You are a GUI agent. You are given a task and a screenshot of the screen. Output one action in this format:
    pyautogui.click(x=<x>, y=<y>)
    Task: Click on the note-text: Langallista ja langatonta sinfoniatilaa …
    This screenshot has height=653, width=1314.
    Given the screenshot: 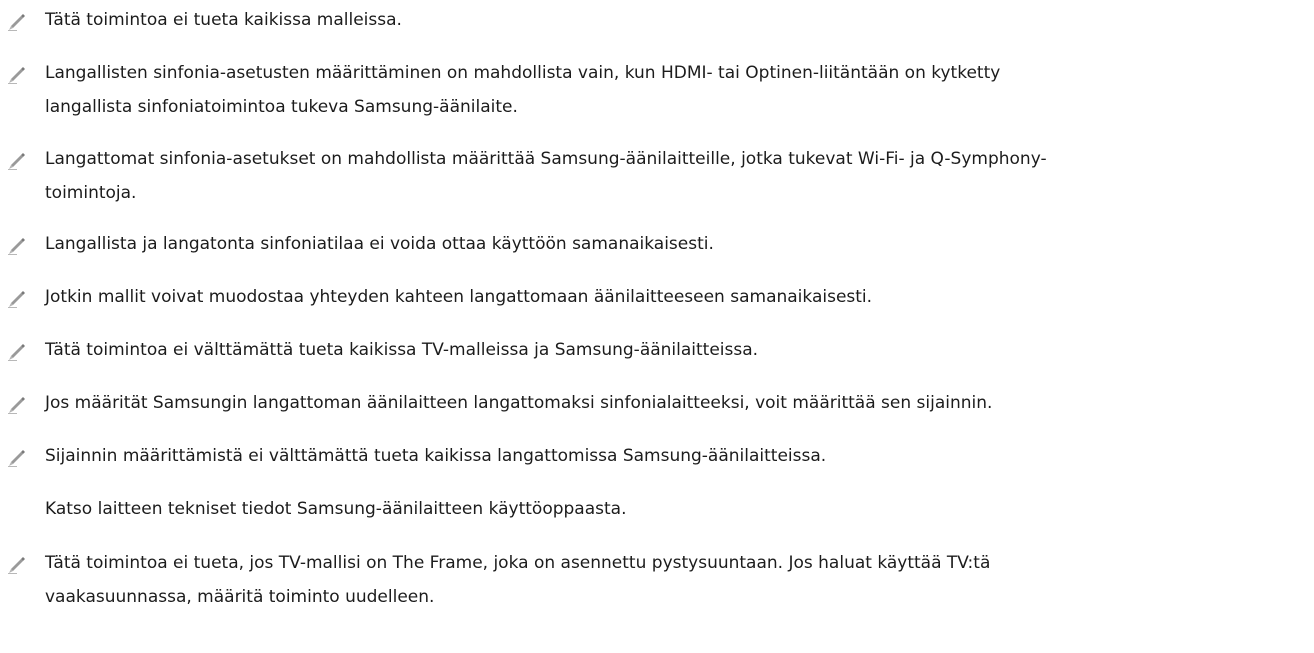 What is the action you would take?
    pyautogui.click(x=676, y=244)
    